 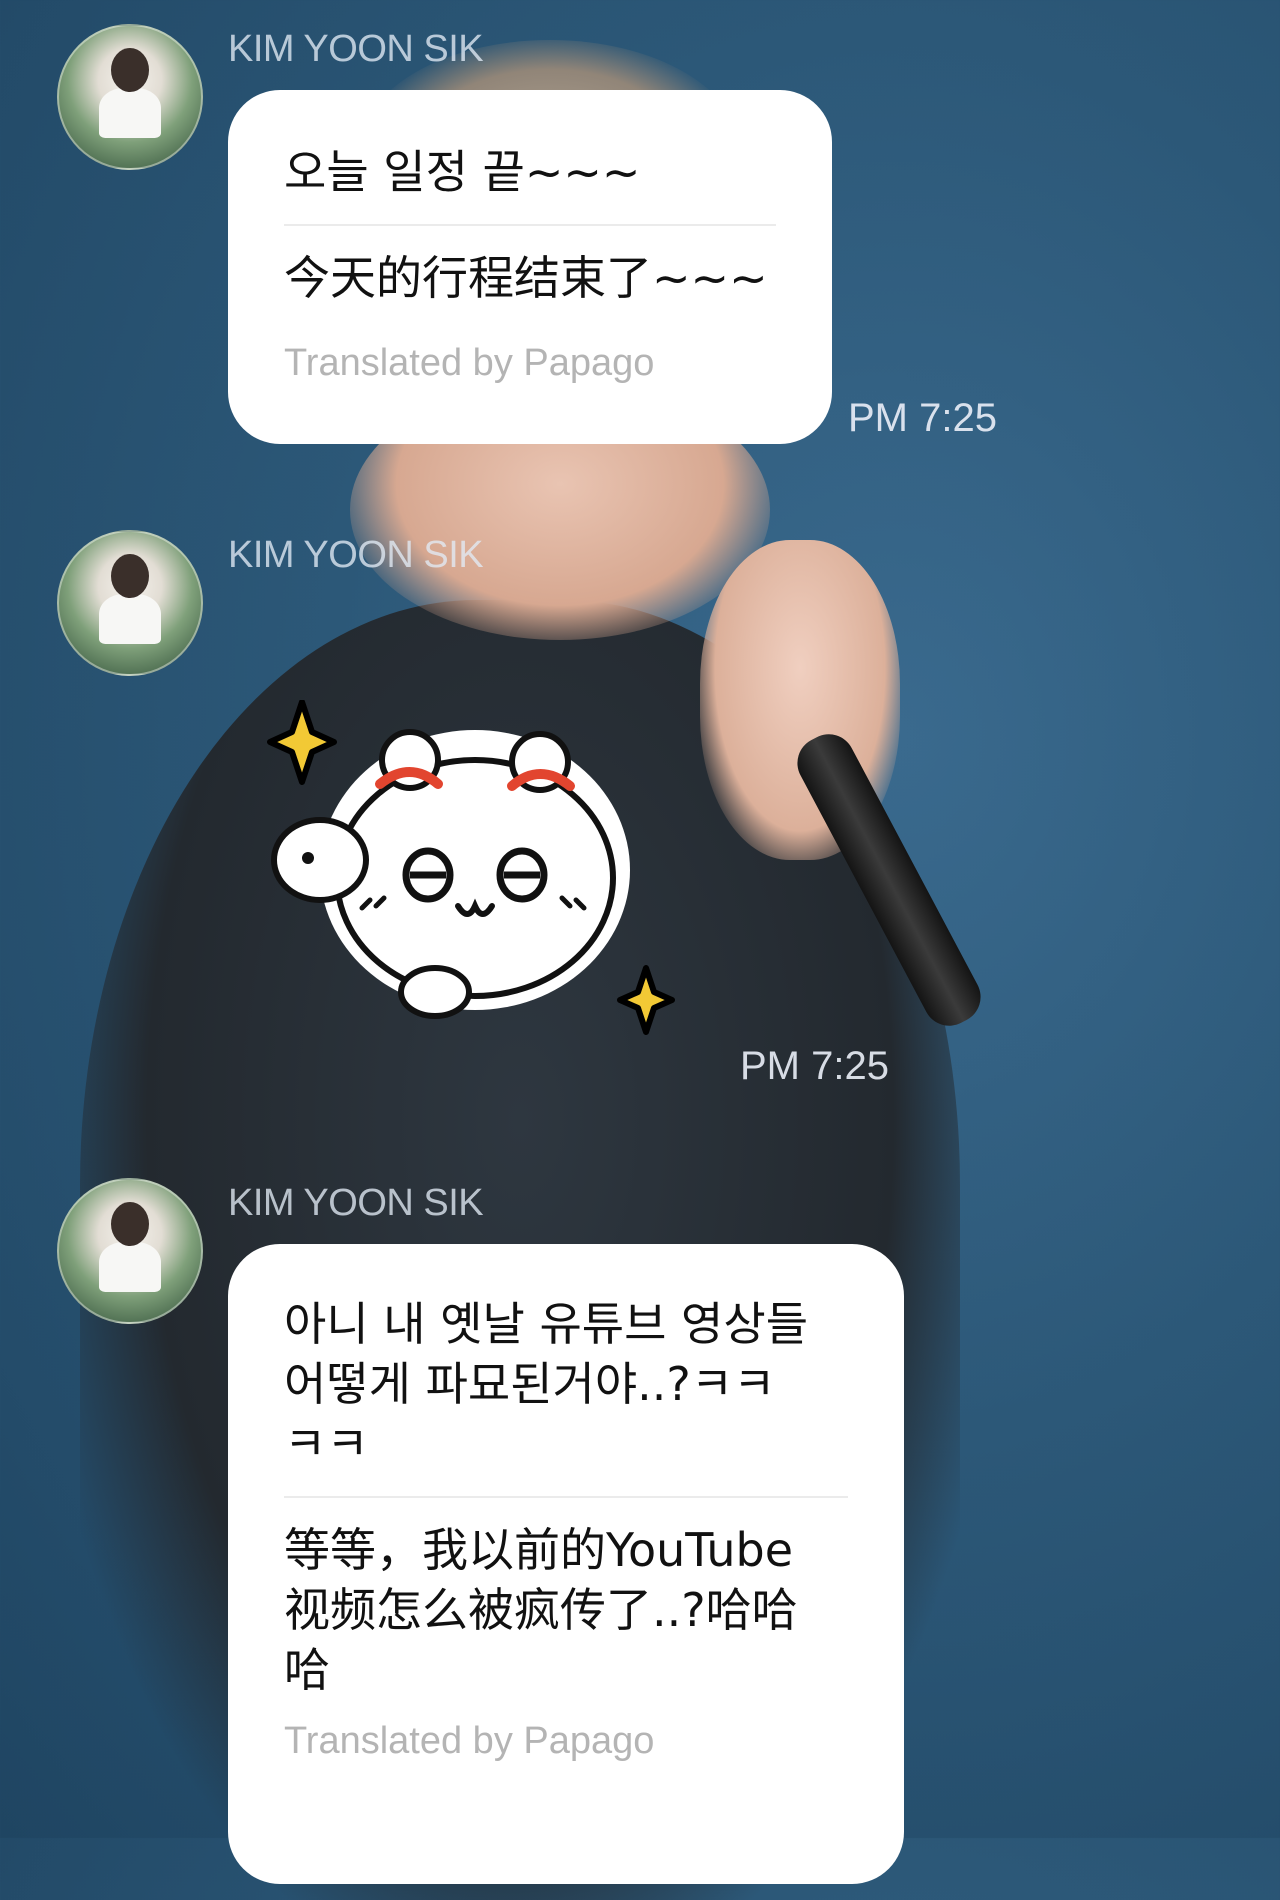 What do you see at coordinates (326, 1444) in the screenshot?
I see `original-text: ㅋㅋ` at bounding box center [326, 1444].